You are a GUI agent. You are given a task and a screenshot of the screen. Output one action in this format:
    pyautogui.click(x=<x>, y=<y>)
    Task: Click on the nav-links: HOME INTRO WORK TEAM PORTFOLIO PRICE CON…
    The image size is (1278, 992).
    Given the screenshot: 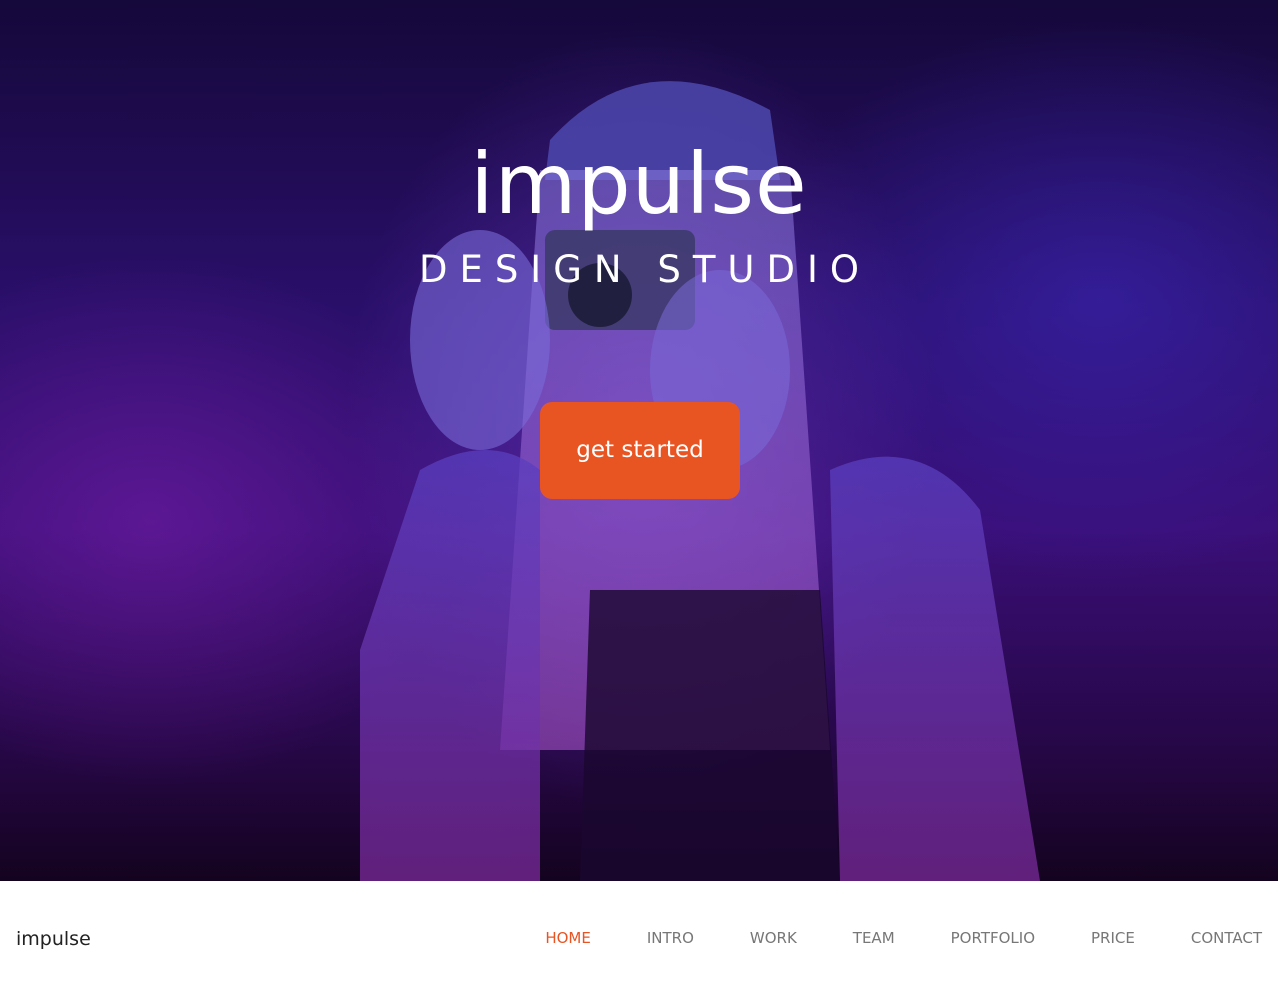 What is the action you would take?
    pyautogui.click(x=875, y=938)
    